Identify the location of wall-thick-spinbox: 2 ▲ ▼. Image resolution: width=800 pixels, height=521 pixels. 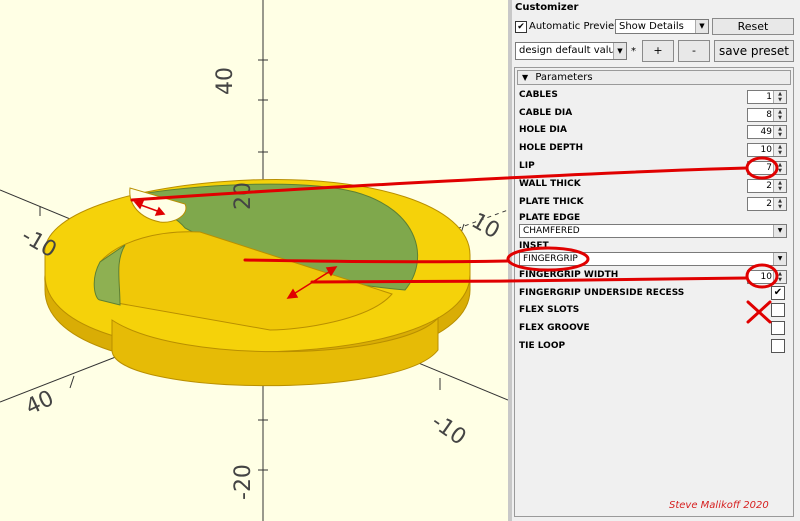
(767, 186).